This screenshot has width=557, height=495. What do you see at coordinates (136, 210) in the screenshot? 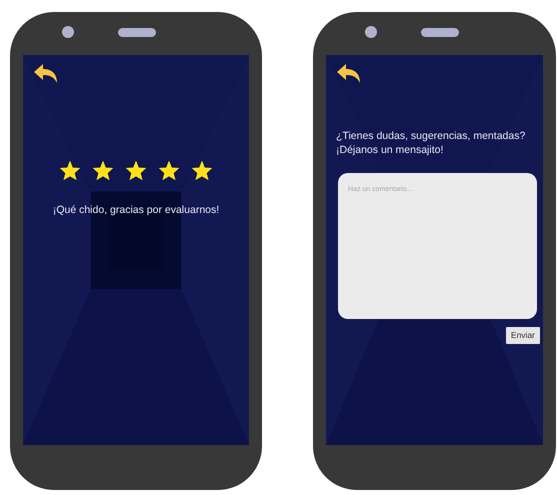
I see `thank-you-message: ¡Qué chido, gracias por evaluarnos!` at bounding box center [136, 210].